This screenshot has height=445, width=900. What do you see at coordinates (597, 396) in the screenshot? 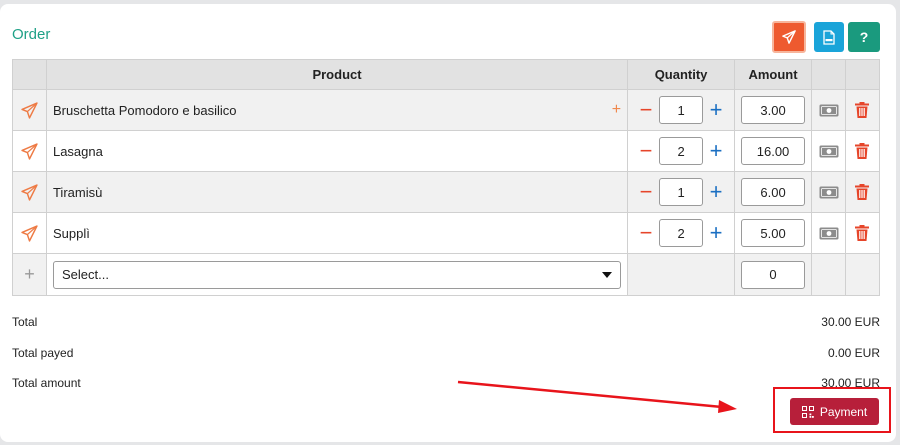
I see `annotation-arrow` at bounding box center [597, 396].